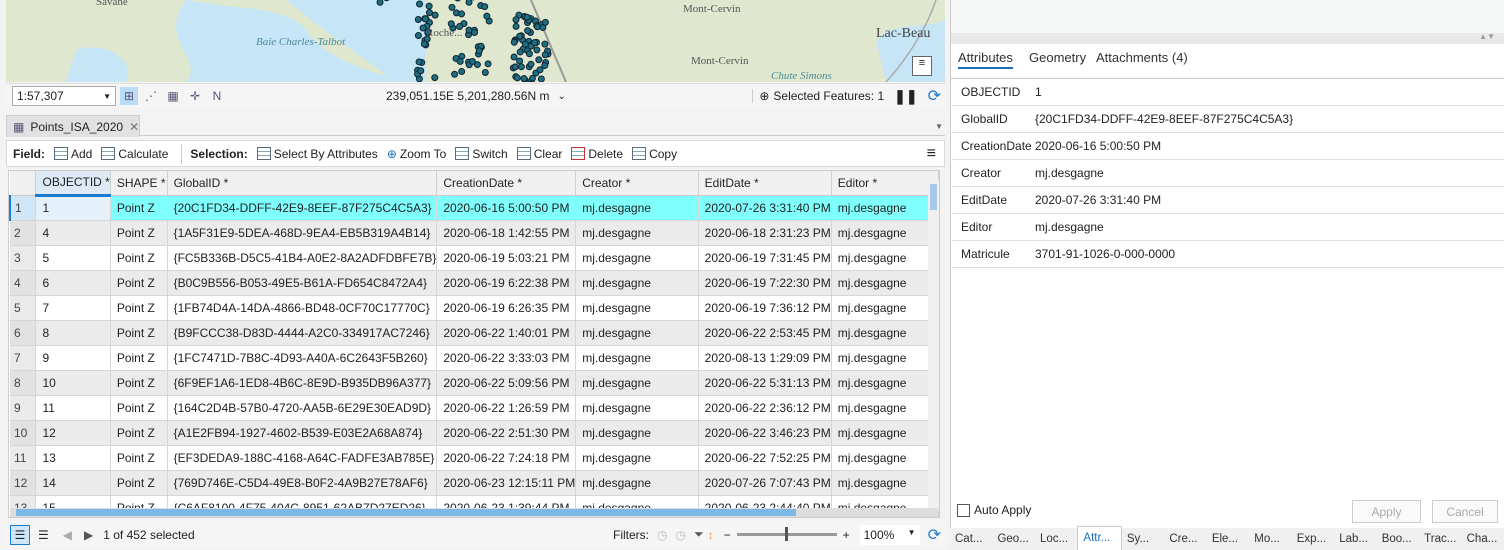 The width and height of the screenshot is (1504, 550). I want to click on attribute-row: Editor mj.desgagne, so click(1228, 227).